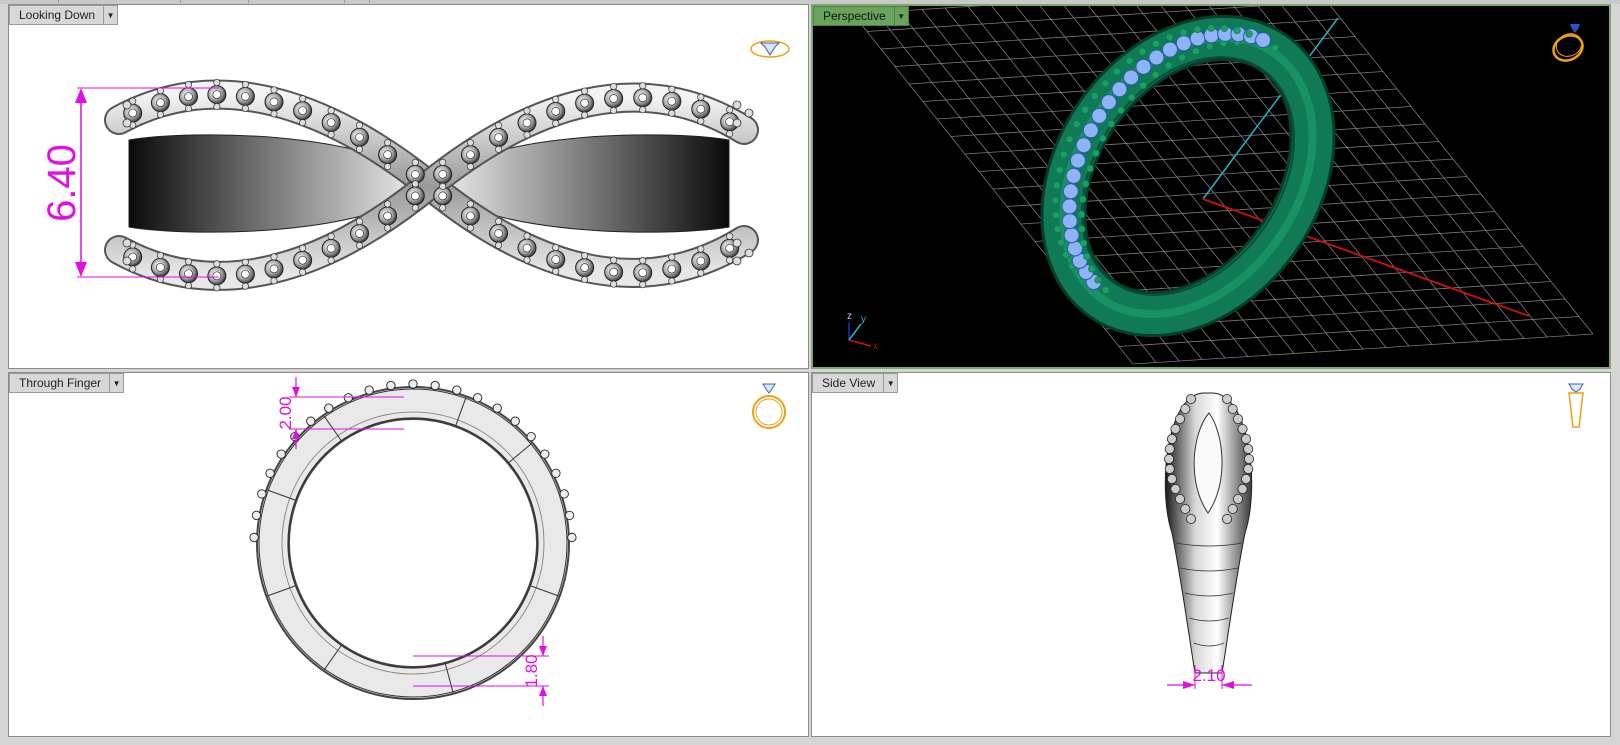 The image size is (1620, 745). I want to click on ring-side-icon, so click(1576, 407).